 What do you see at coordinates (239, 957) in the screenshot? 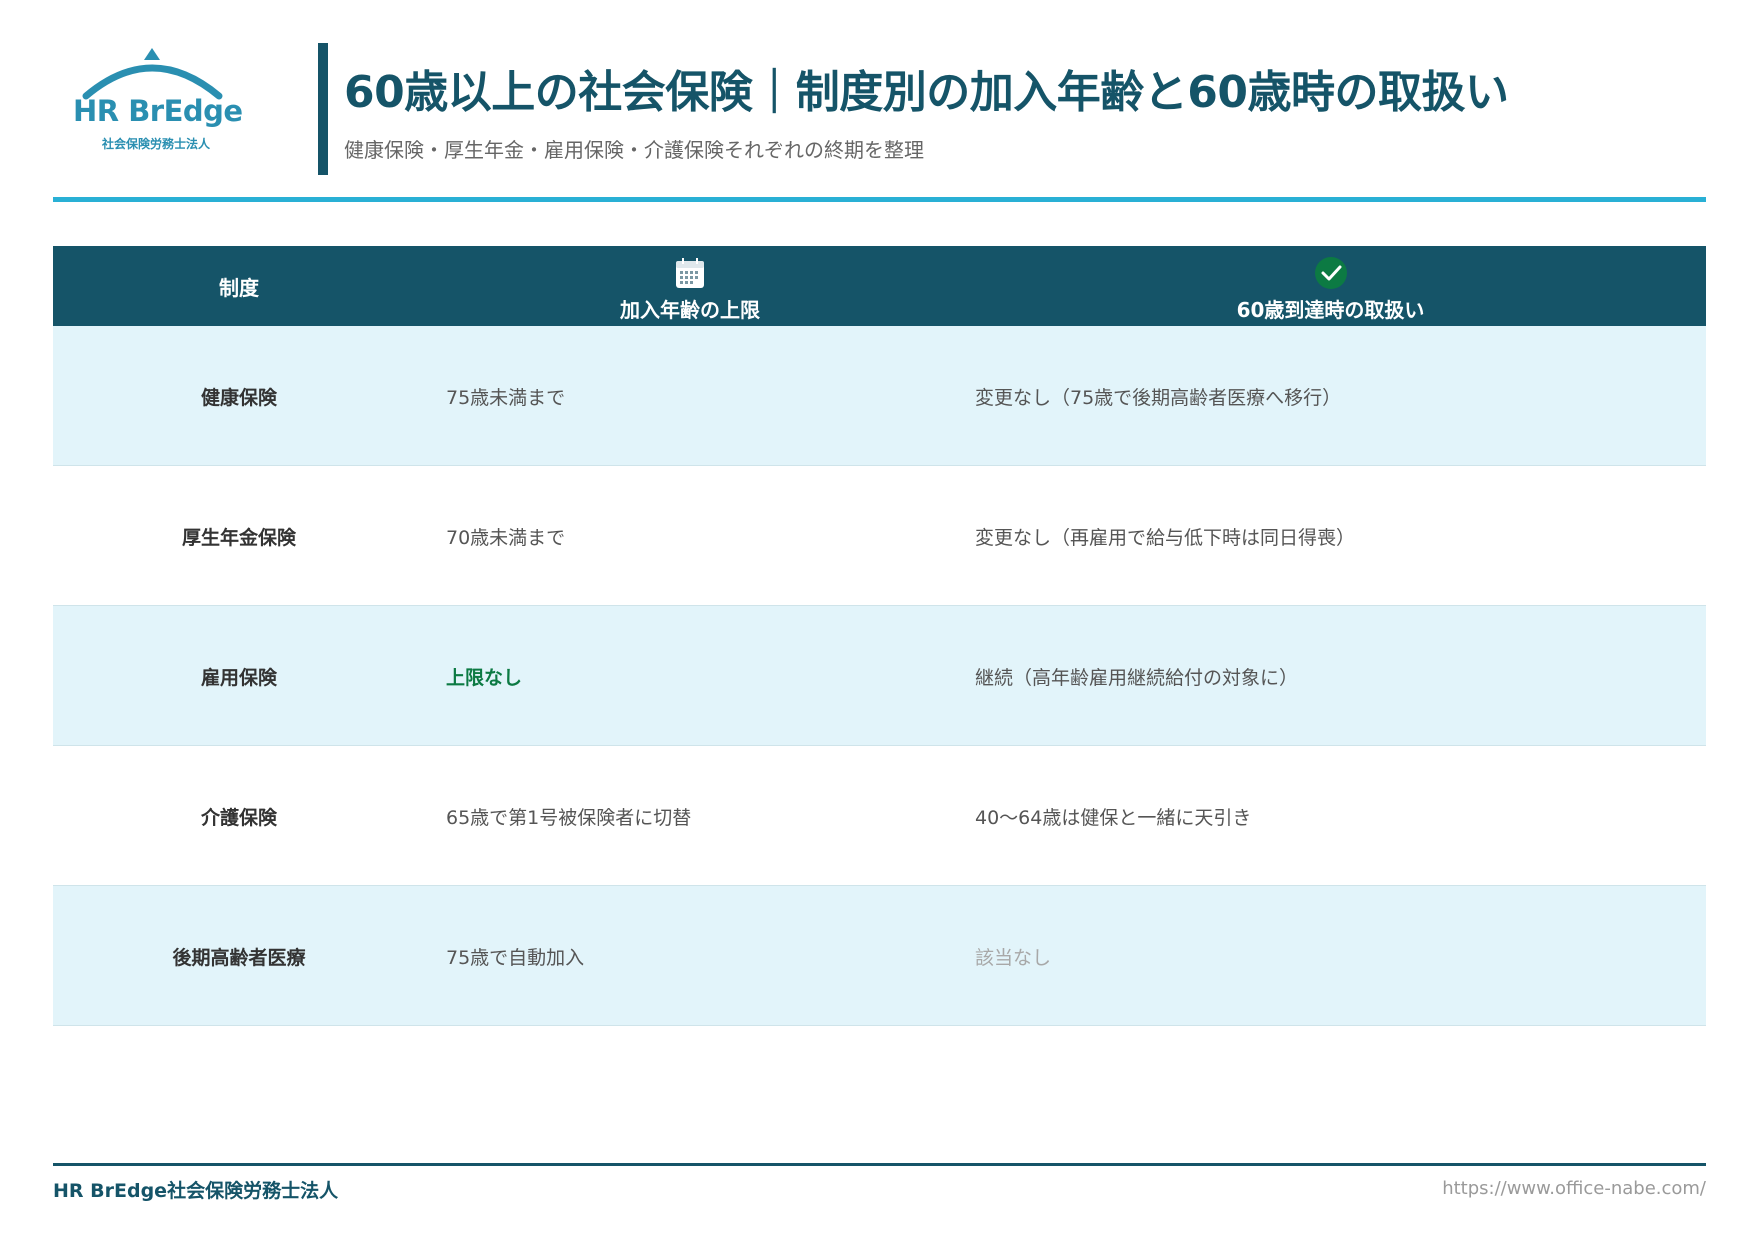
I see `system-name: 後期高齢者医療` at bounding box center [239, 957].